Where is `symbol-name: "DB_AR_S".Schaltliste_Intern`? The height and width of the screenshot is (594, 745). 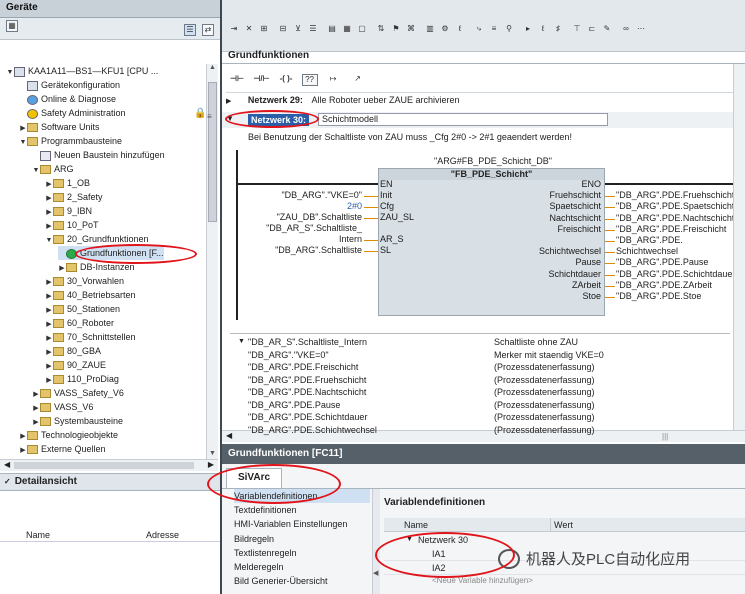 symbol-name: "DB_AR_S".Schaltliste_Intern is located at coordinates (307, 342).